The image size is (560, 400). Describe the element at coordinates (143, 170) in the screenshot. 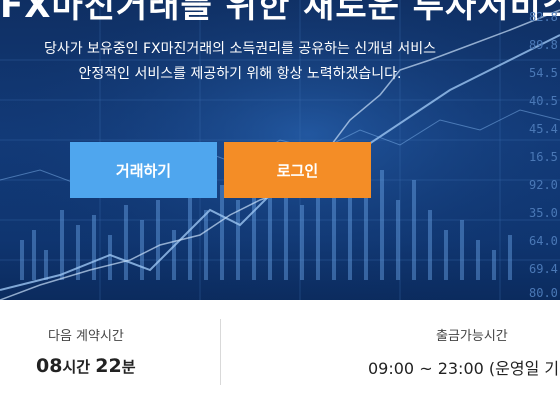

I see `trade-button: 거래하기` at that location.